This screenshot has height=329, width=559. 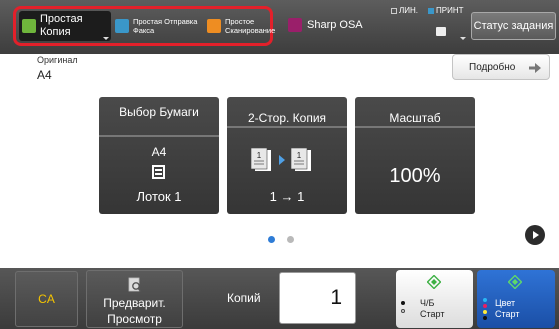 I want to click on print-indicator-lamp, so click(x=431, y=10).